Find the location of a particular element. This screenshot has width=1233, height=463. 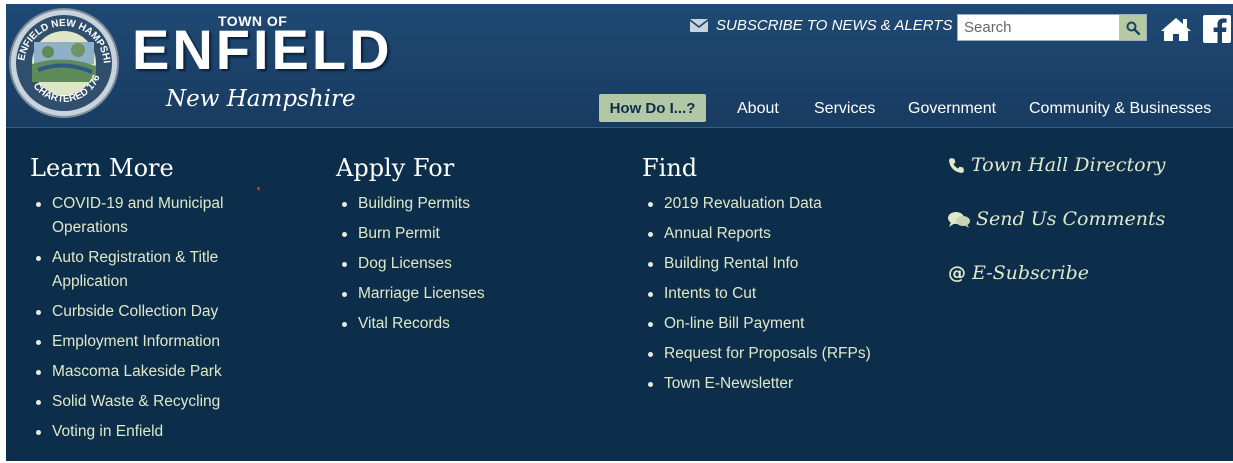

town-hall-directory-link: Town Hall Directory is located at coordinates (1056, 165).